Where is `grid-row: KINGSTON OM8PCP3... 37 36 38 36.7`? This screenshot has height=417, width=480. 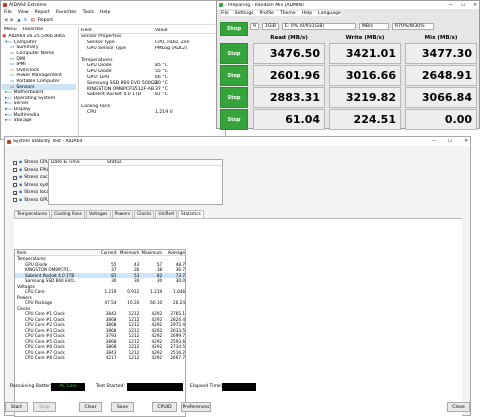 grid-row: KINGSTON OM8PCP3... 37 36 38 36.7 is located at coordinates (100, 270).